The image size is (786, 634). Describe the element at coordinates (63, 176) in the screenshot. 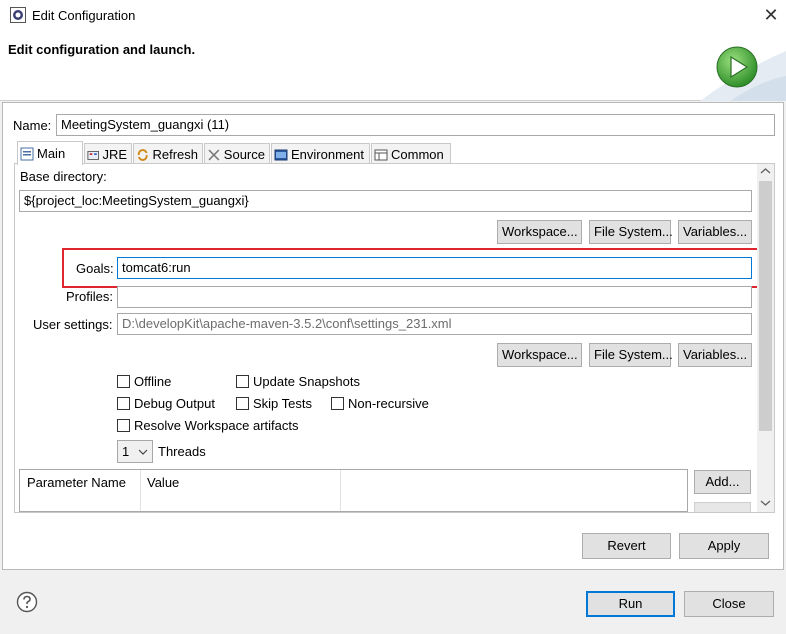

I see `base-directory-label: Base directory:` at that location.